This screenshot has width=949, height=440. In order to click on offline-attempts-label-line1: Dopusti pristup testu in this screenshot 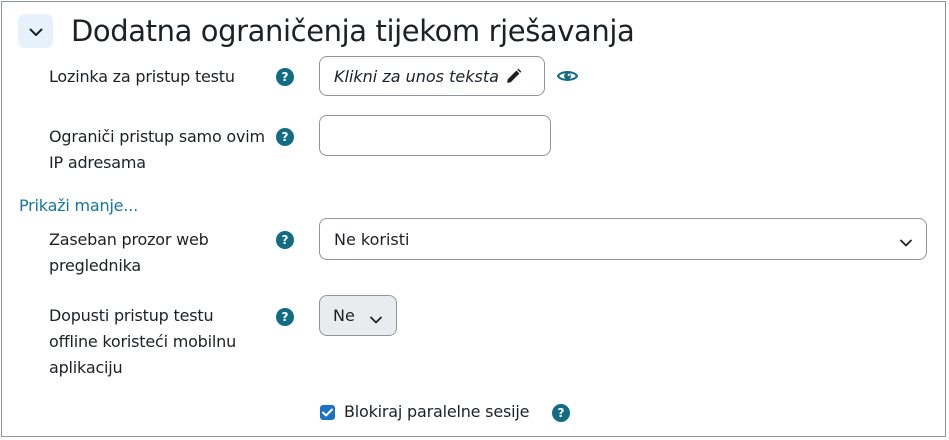, I will do `click(131, 315)`.